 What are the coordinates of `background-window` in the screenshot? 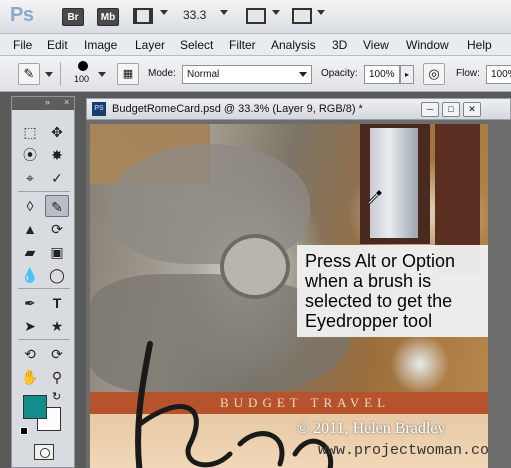 It's located at (395, 184).